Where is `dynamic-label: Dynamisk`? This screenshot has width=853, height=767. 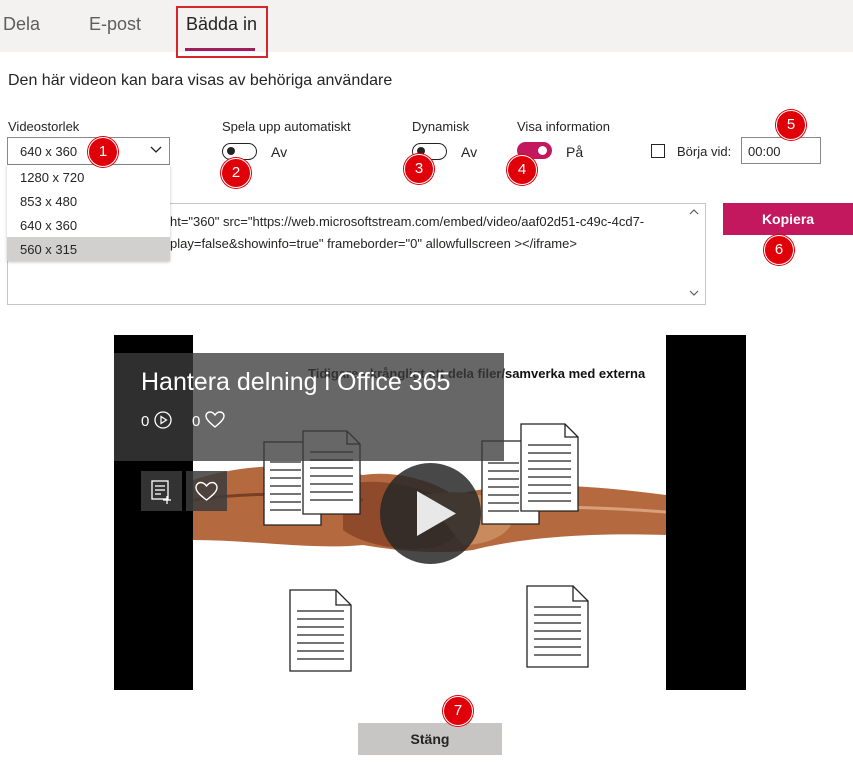
dynamic-label: Dynamisk is located at coordinates (441, 126).